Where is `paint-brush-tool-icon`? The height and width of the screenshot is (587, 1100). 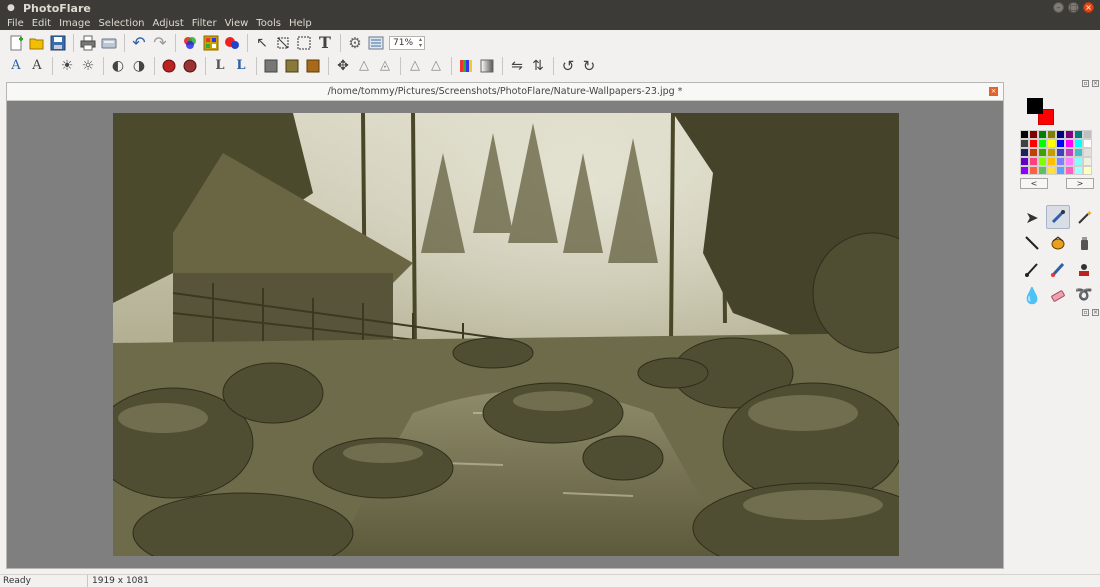
paint-brush-tool-icon is located at coordinates (1032, 269).